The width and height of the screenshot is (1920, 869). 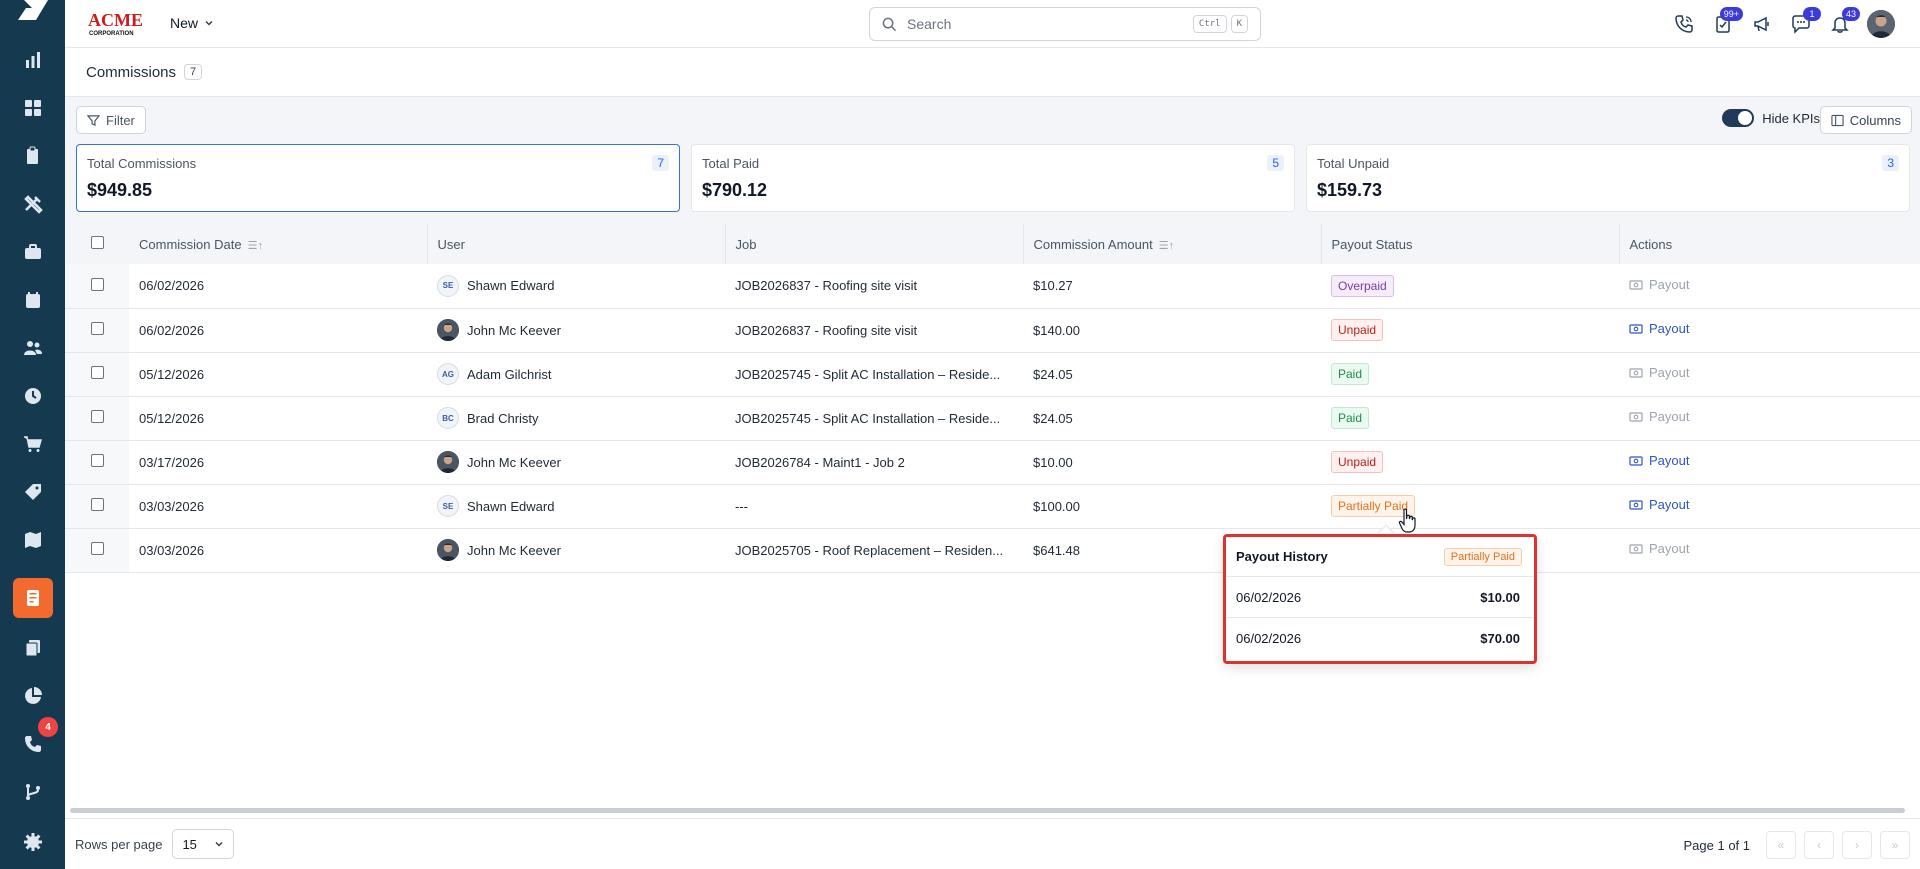 What do you see at coordinates (731, 163) in the screenshot?
I see `kpi-label: Total Paid` at bounding box center [731, 163].